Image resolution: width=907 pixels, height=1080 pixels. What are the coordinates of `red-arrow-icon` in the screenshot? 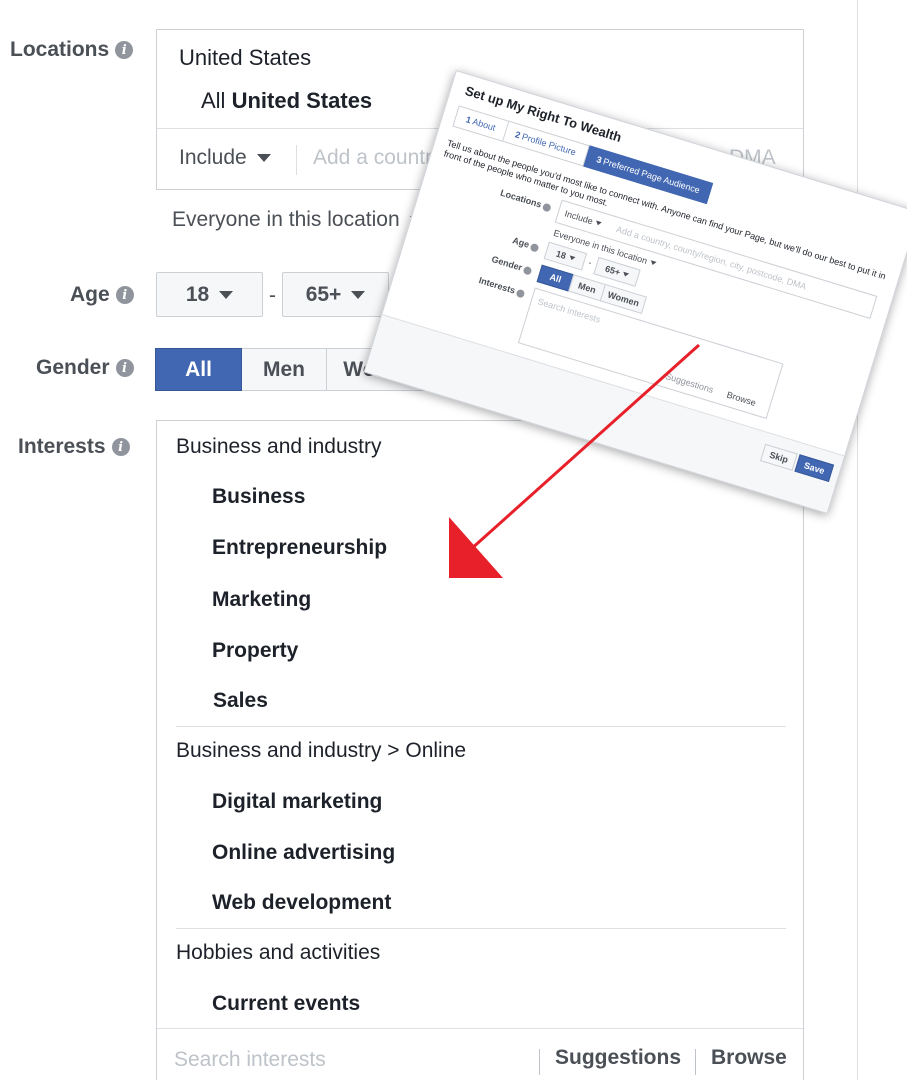 It's located at (575, 460).